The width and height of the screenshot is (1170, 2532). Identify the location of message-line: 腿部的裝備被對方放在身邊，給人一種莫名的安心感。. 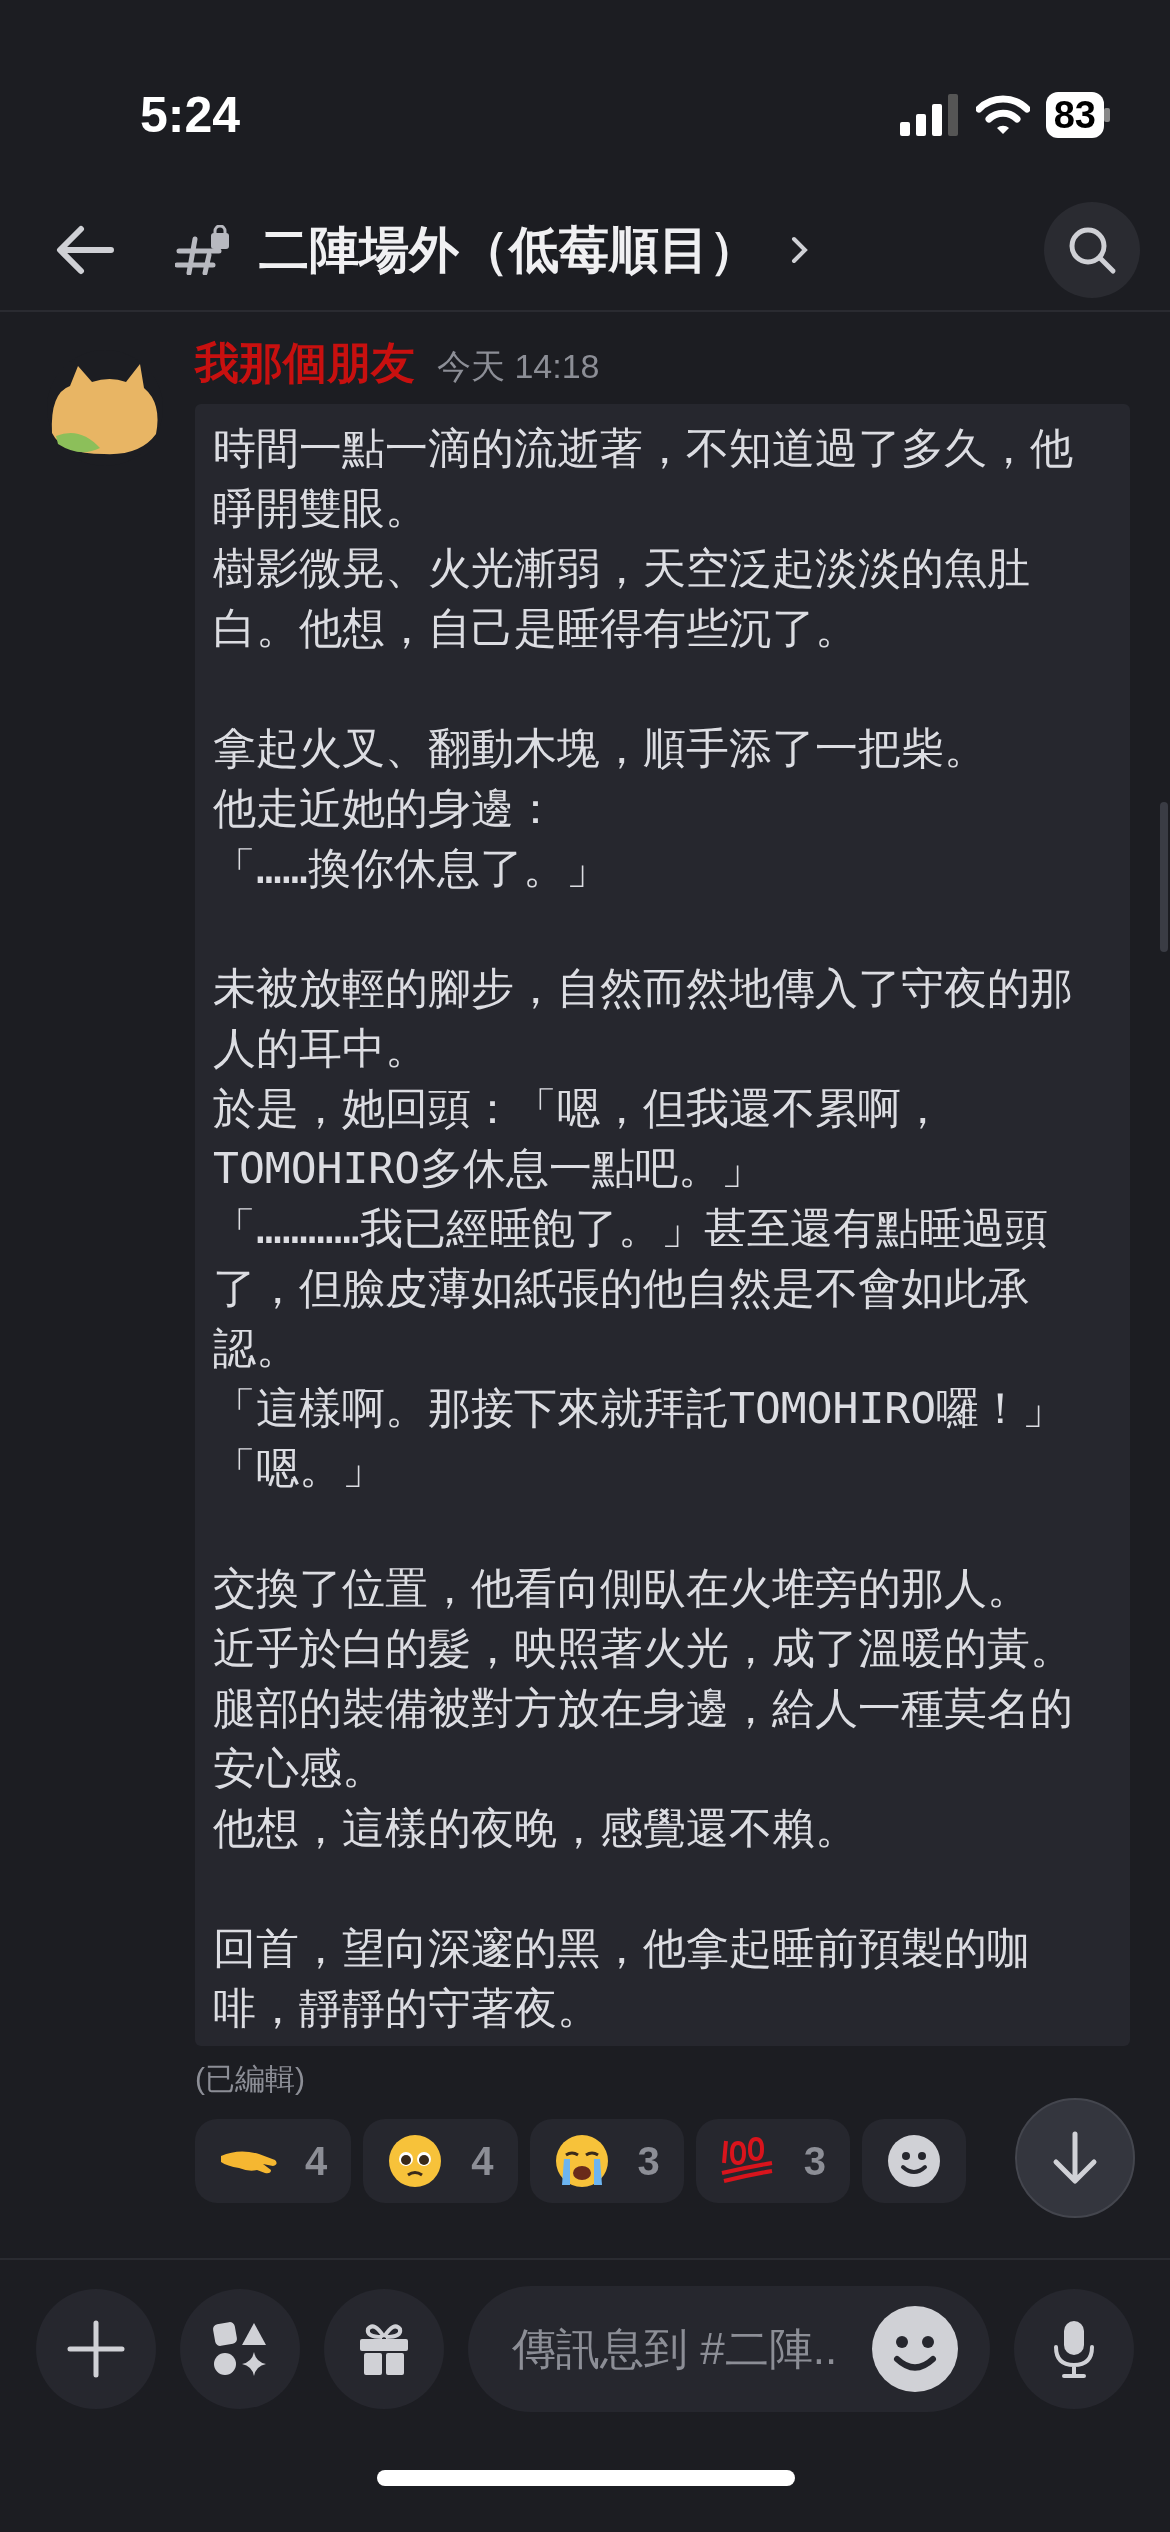
(643, 1738).